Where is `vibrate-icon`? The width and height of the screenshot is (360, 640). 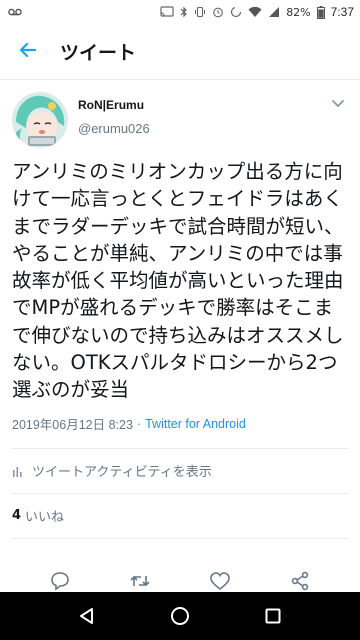 vibrate-icon is located at coordinates (200, 12).